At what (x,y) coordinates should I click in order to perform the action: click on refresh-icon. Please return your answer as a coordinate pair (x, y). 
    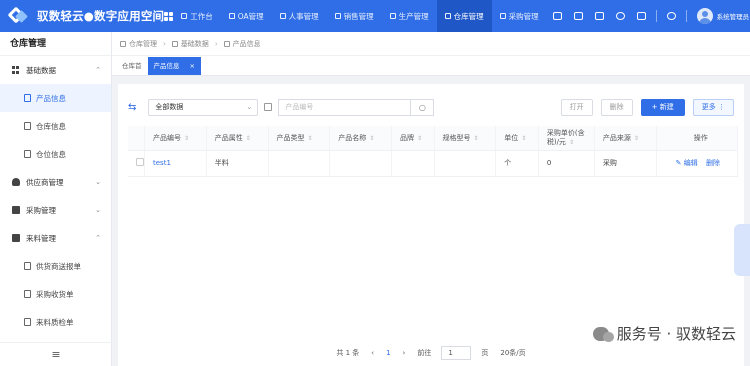
    Looking at the image, I should click on (620, 16).